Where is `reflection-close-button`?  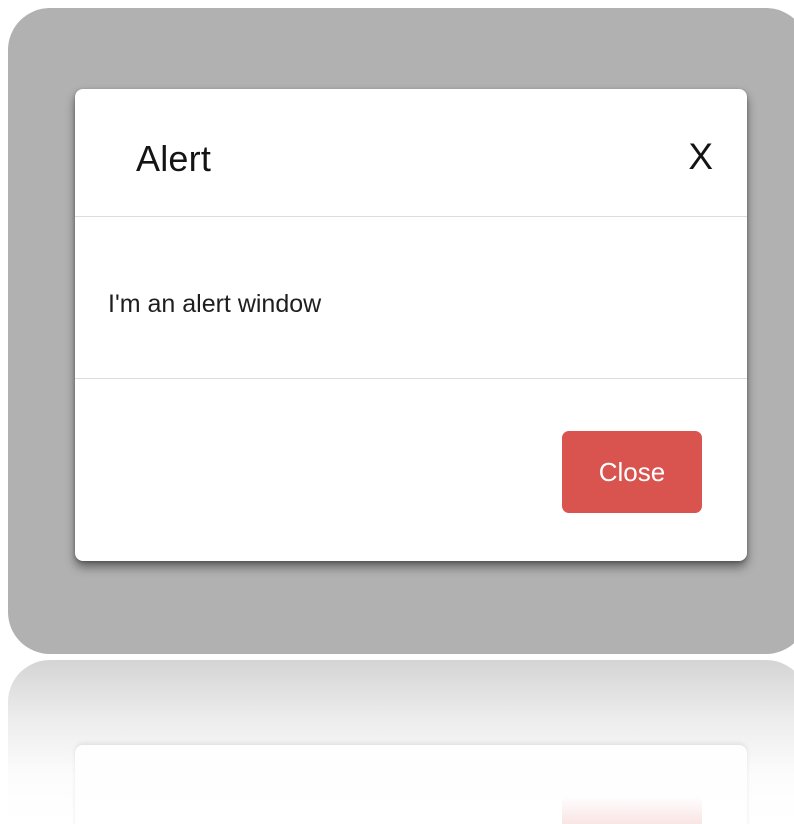
reflection-close-button is located at coordinates (632, 810).